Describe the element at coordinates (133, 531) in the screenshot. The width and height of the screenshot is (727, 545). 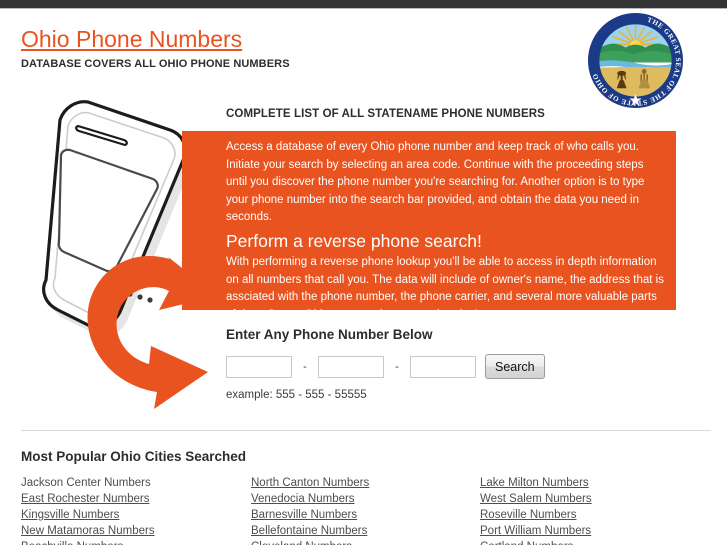
I see `city-link: New Matamoras Numbers` at that location.